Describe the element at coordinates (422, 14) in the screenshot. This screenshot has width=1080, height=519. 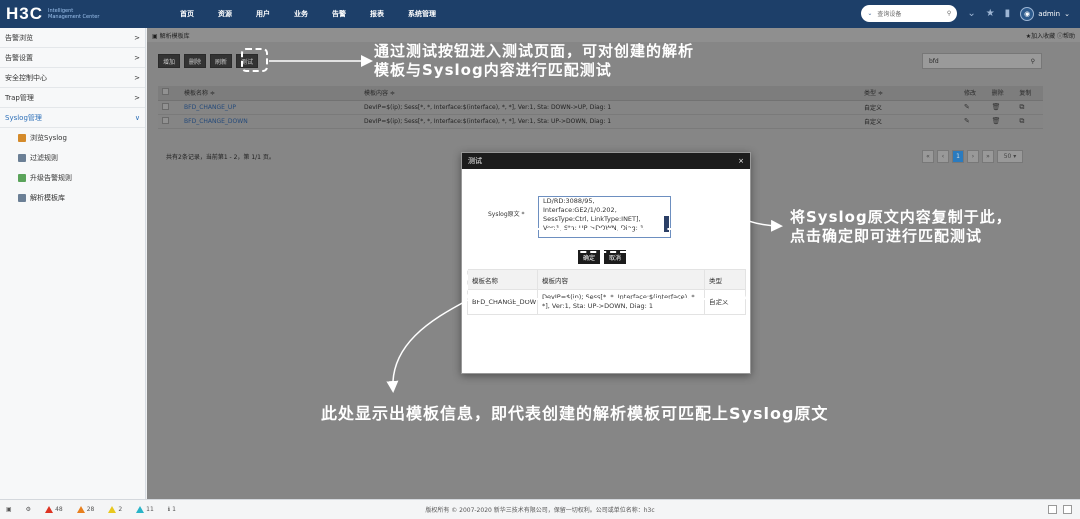
I see `nav-system: 系统管理` at that location.